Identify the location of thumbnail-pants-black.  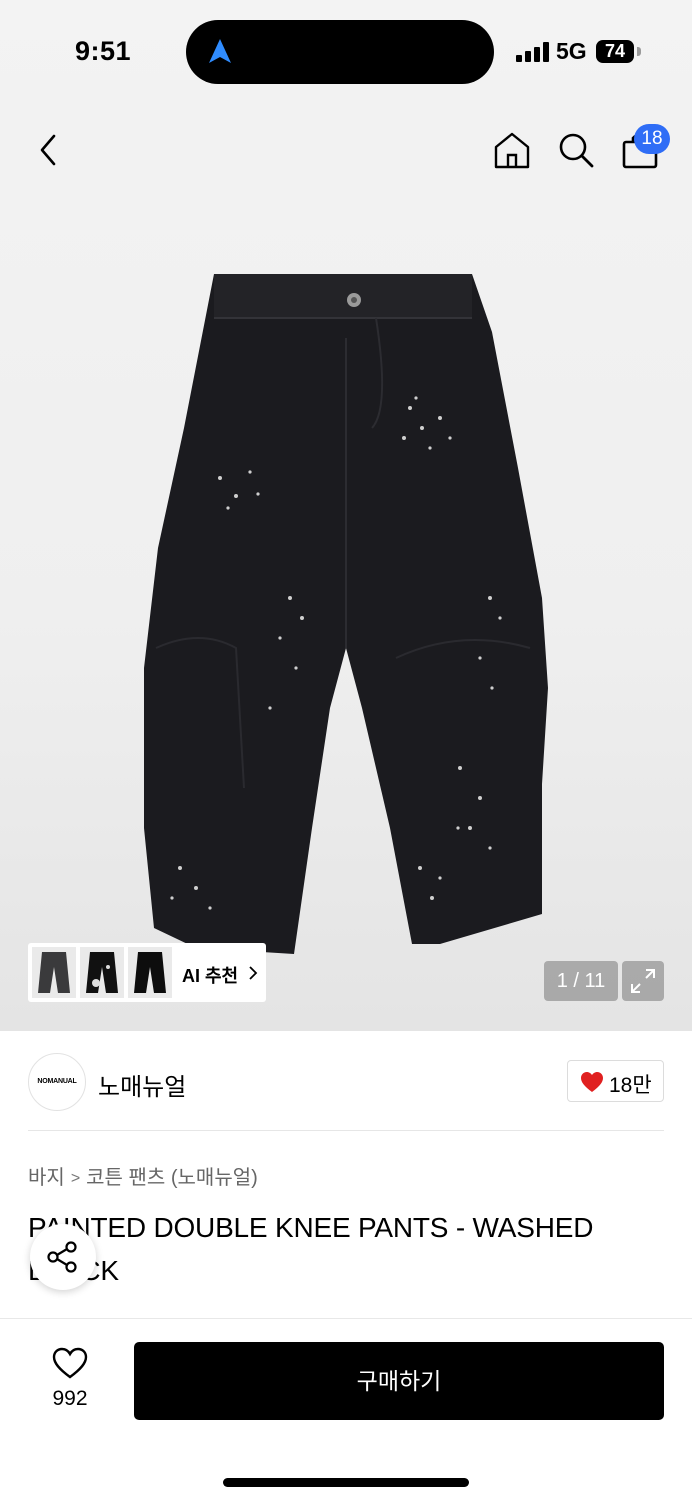
(150, 972).